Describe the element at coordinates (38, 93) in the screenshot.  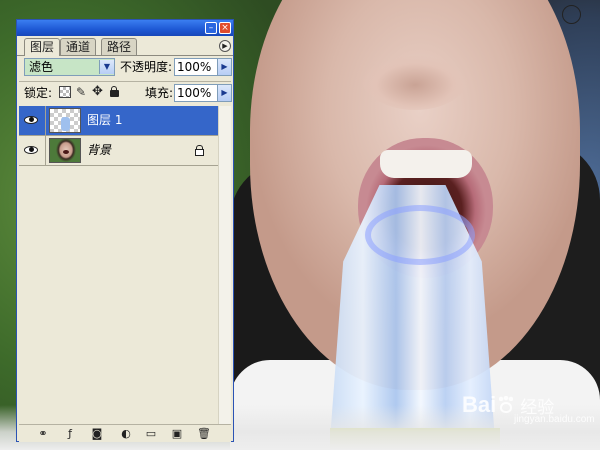
I see `lock-label: 锁定:` at that location.